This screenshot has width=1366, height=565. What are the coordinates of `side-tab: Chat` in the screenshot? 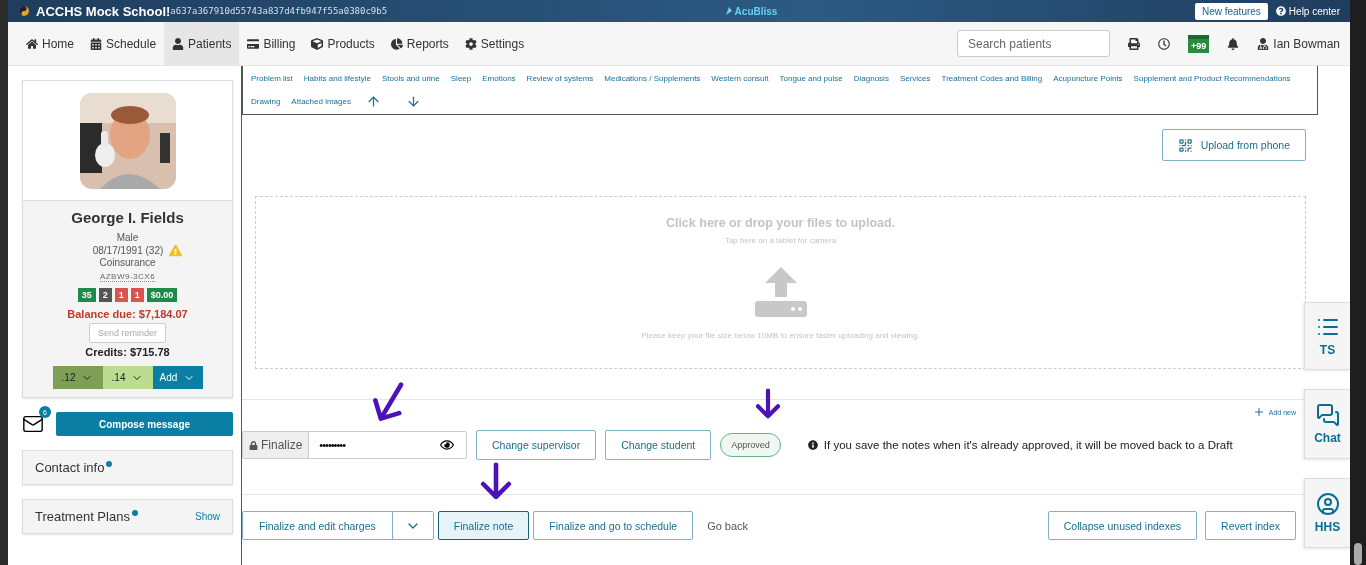 It's located at (1327, 424).